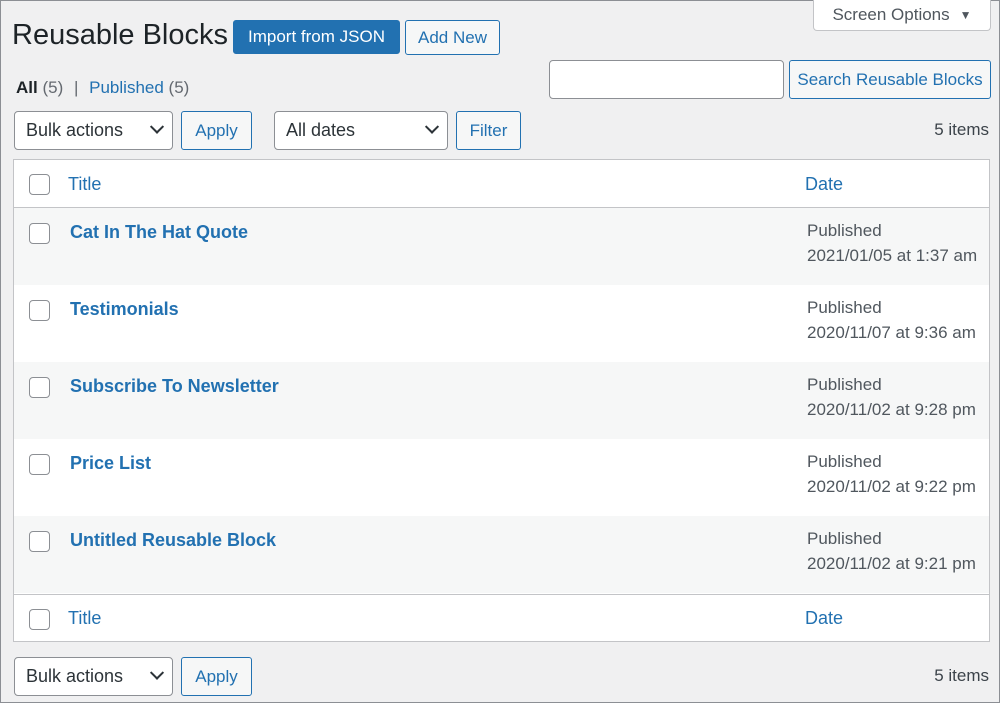 This screenshot has width=1000, height=703. I want to click on table-footer: Title Date, so click(501, 617).